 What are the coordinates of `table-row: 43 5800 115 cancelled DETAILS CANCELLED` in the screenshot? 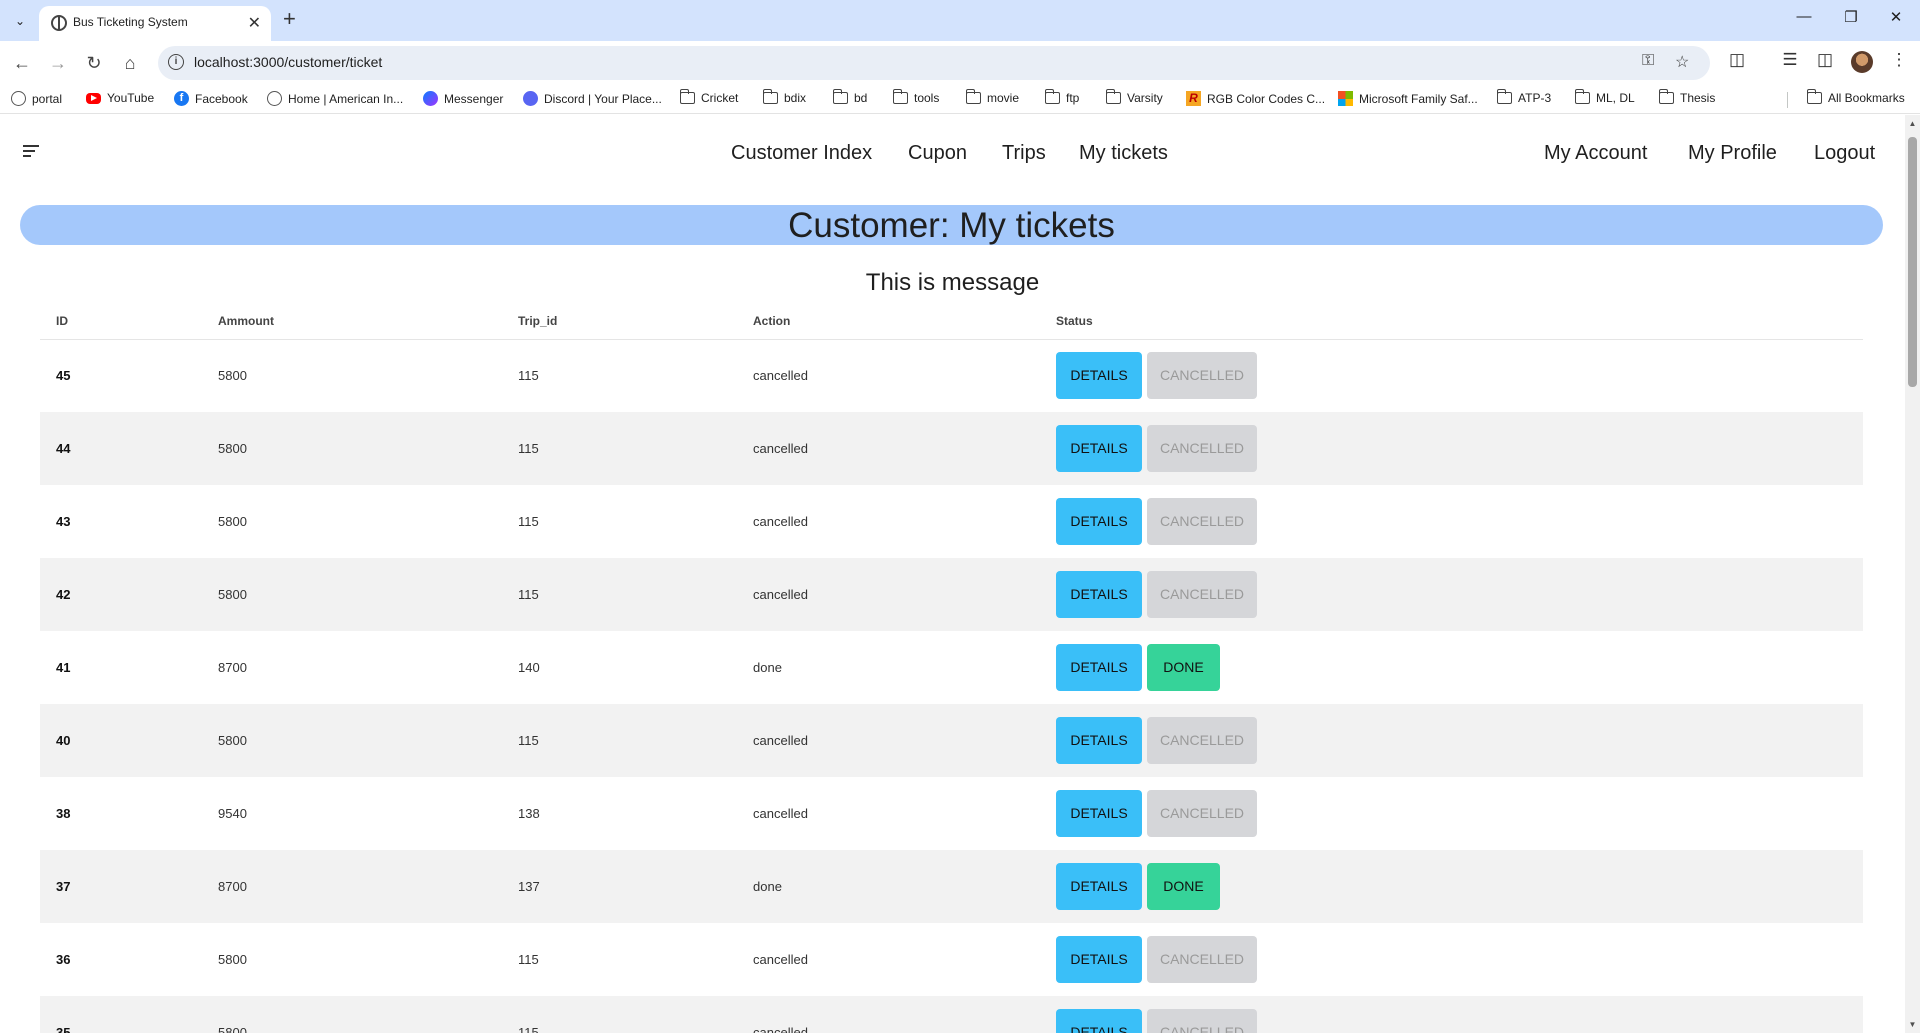 It's located at (951, 521).